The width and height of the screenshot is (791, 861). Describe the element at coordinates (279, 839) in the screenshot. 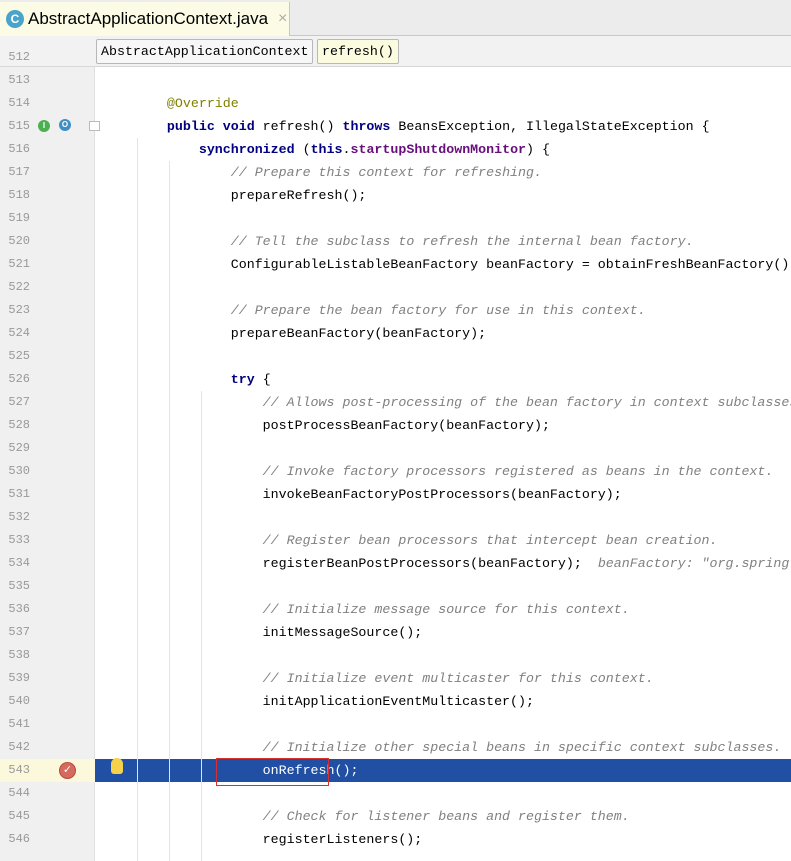

I see `code-token: registerListeners();` at that location.